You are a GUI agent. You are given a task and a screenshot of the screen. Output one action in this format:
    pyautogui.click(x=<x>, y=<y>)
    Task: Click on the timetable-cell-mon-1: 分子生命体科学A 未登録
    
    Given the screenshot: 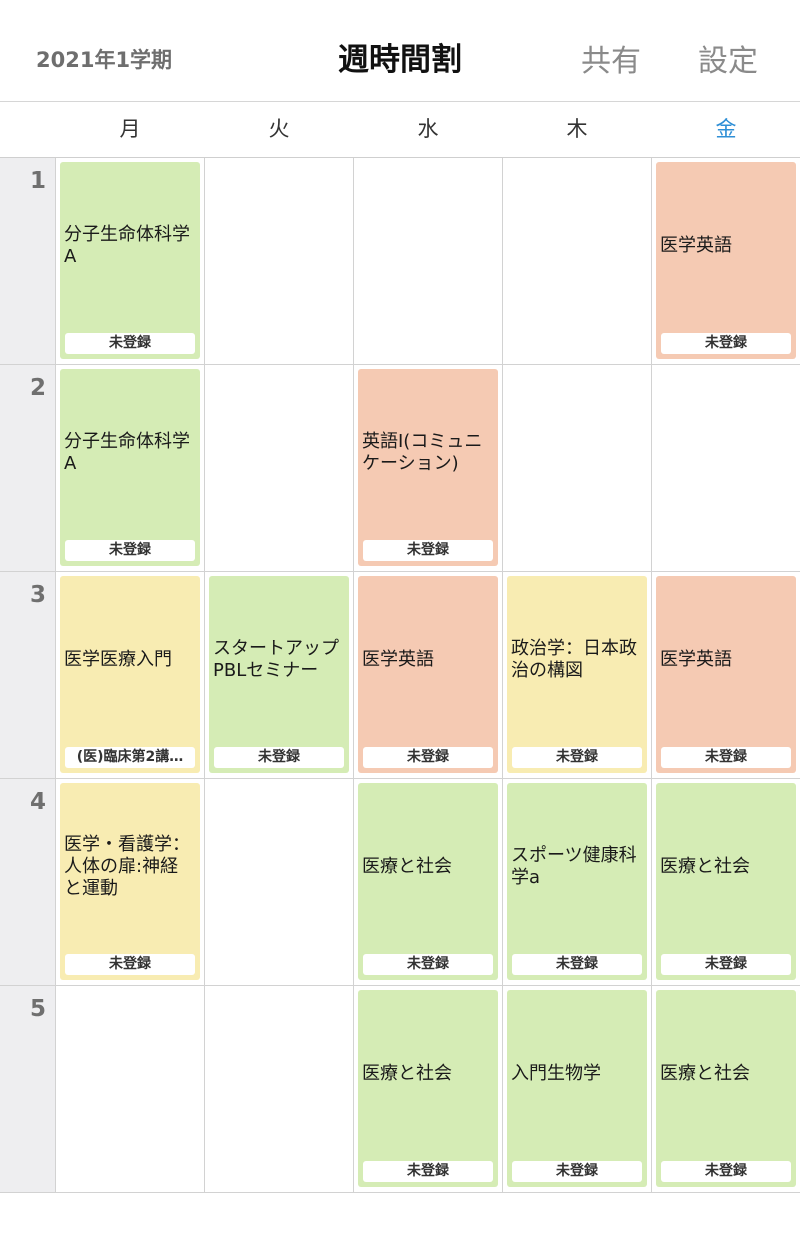 What is the action you would take?
    pyautogui.click(x=130, y=261)
    